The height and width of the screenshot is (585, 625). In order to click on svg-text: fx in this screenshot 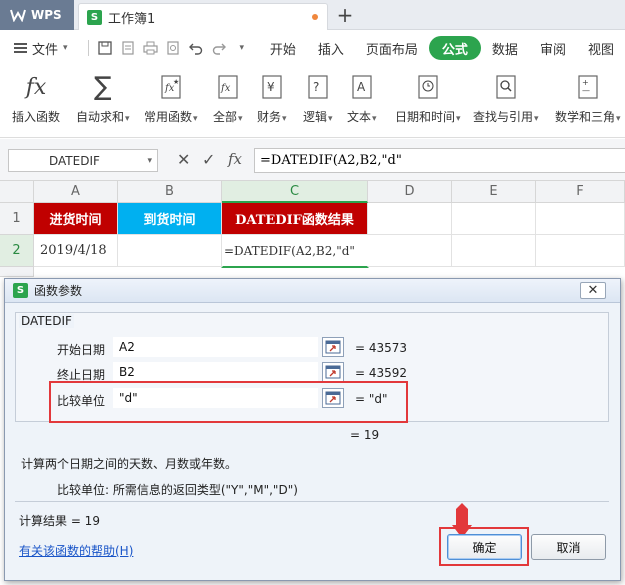, I will do `click(225, 88)`.